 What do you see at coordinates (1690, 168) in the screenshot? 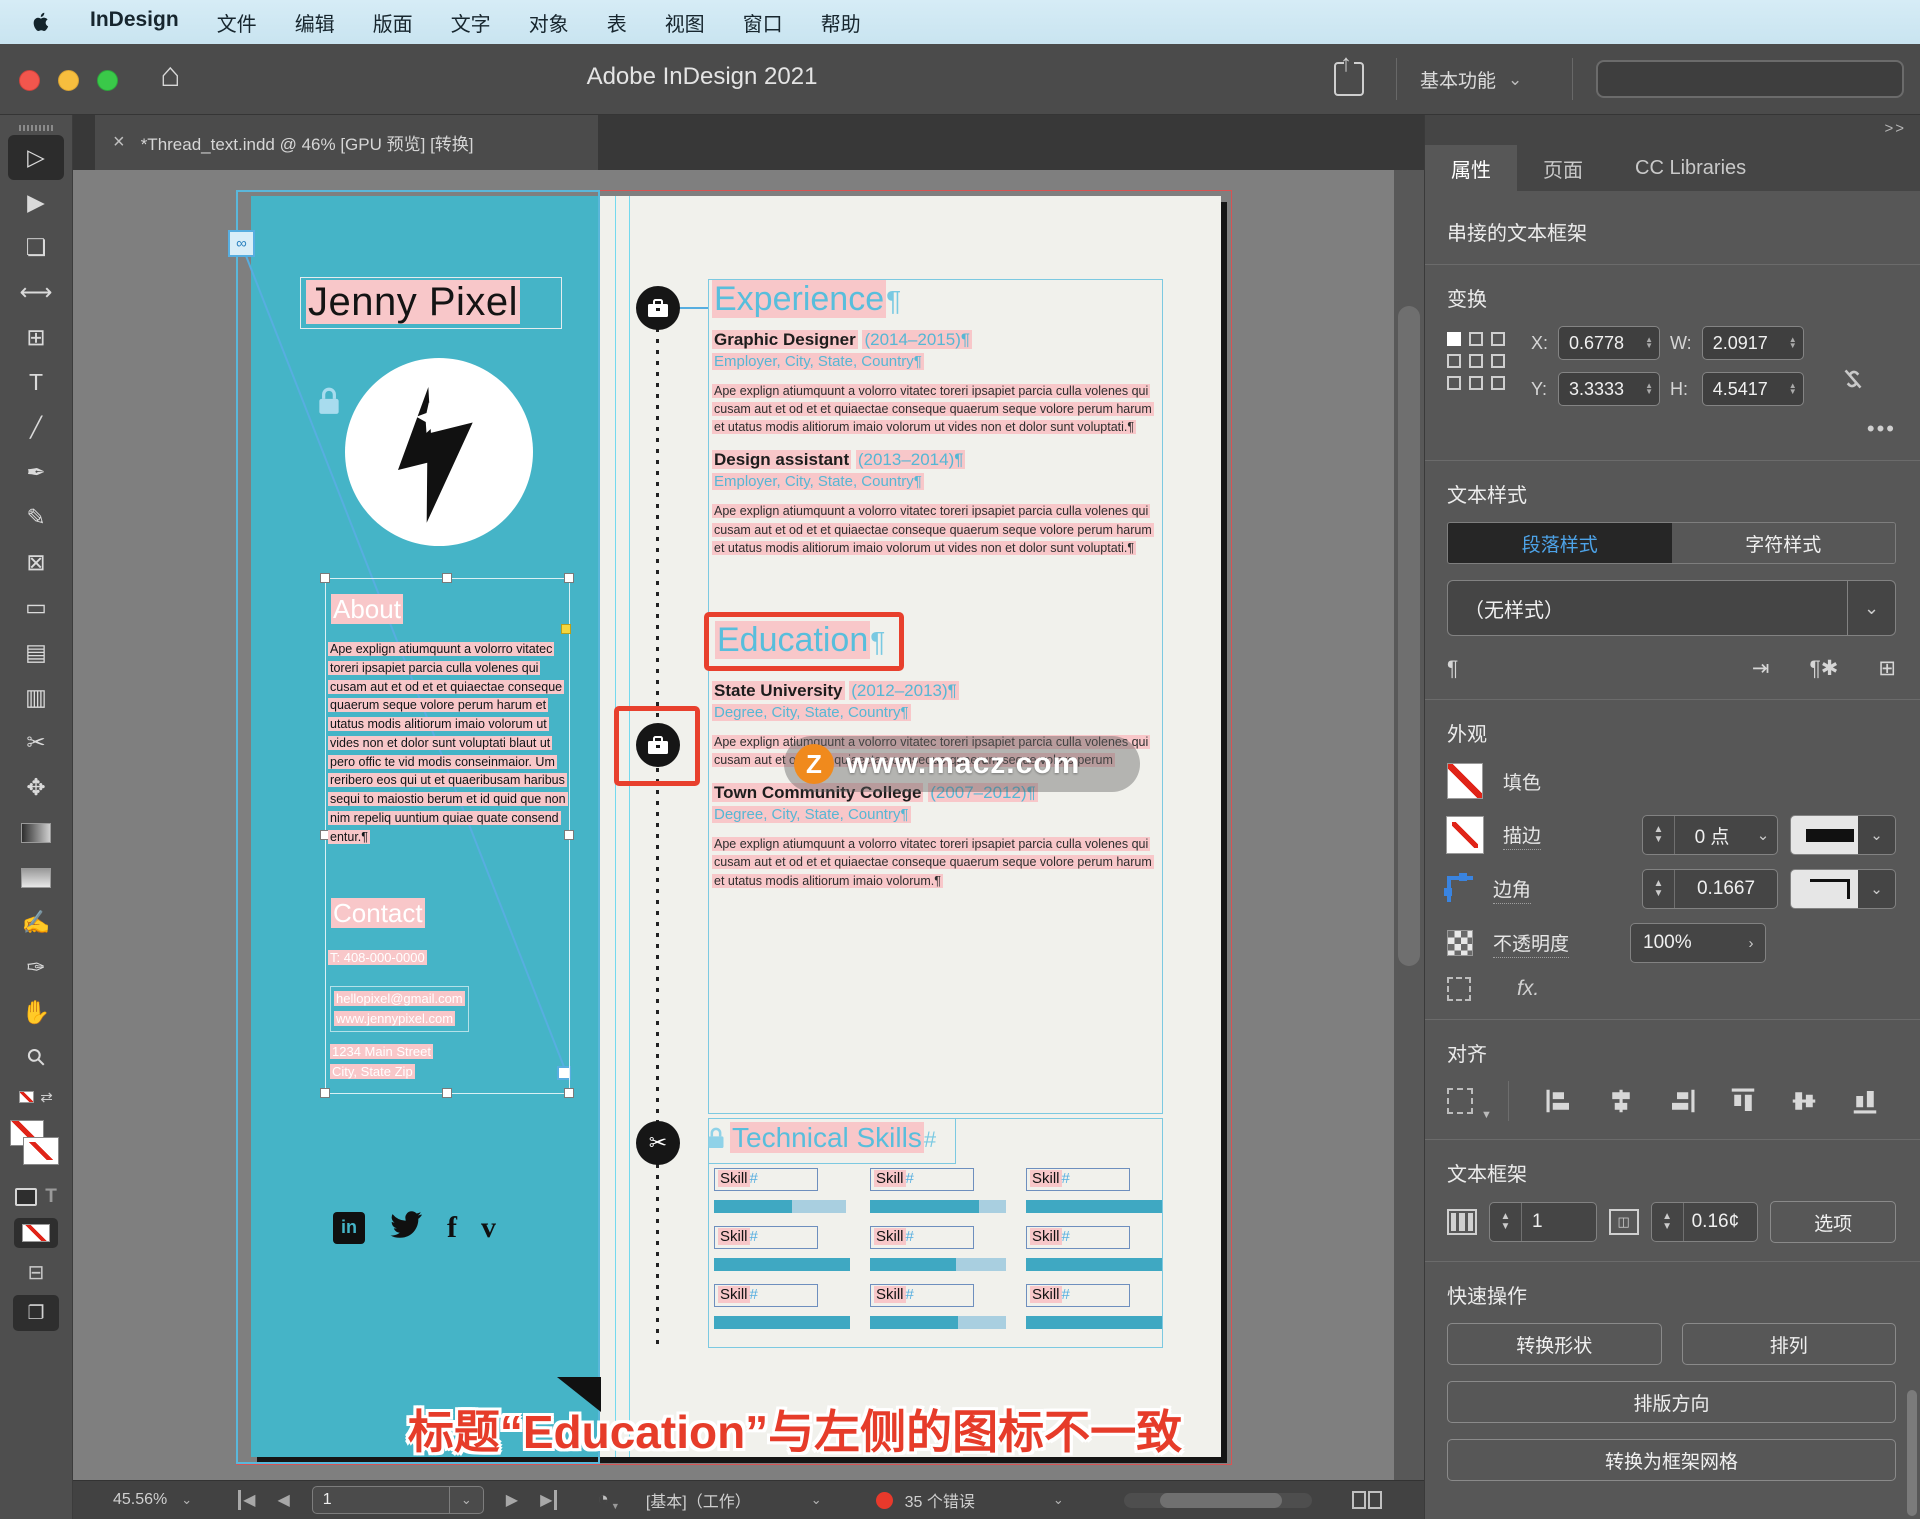
I see `tab-cc-libraries: CC Libraries` at bounding box center [1690, 168].